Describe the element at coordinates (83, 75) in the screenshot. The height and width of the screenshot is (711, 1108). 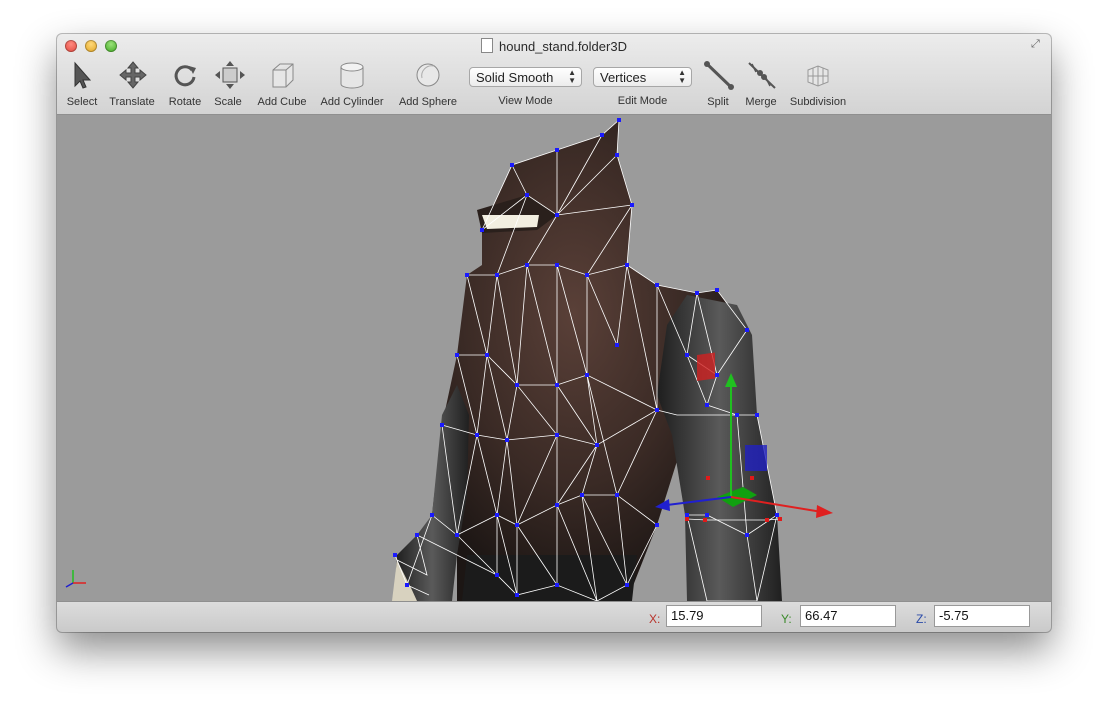
I see `select-arrow-icon` at that location.